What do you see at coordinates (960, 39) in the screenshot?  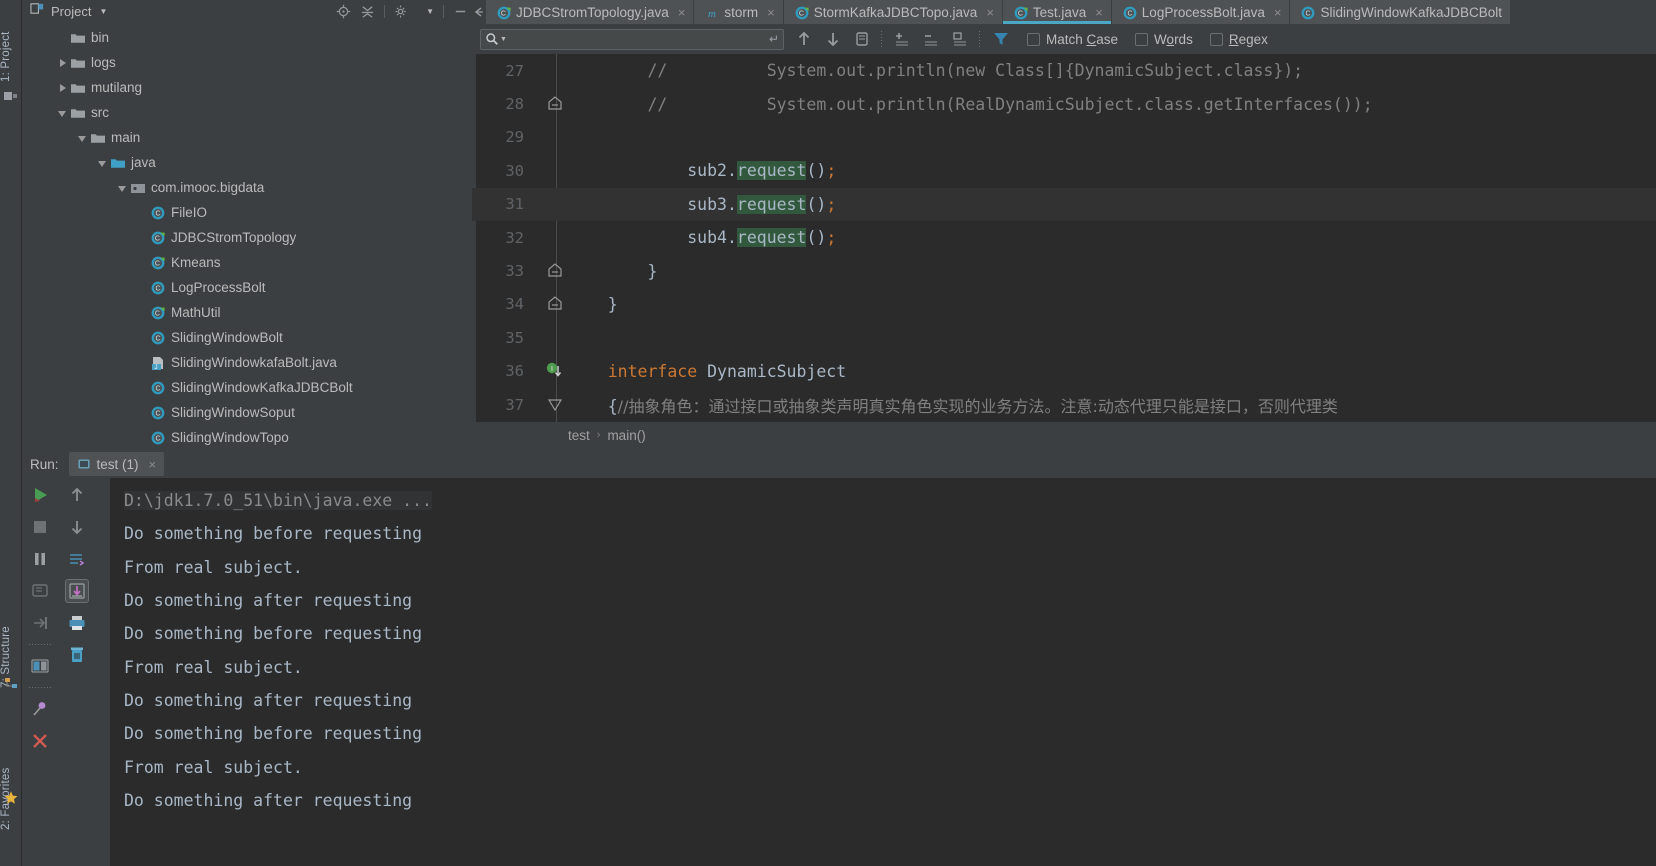 I see `exclude-line-icon` at bounding box center [960, 39].